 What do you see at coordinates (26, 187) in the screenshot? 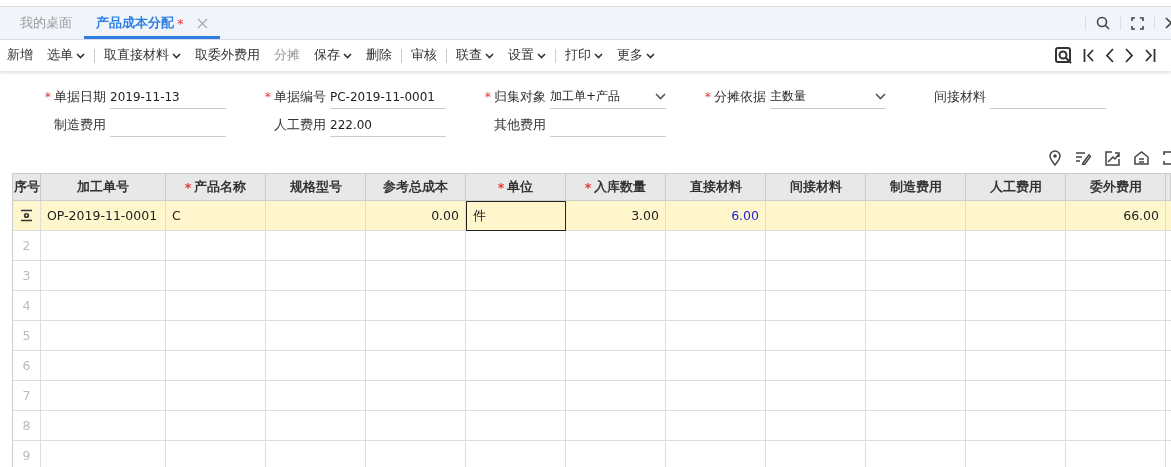
I see `column-title: 序号` at bounding box center [26, 187].